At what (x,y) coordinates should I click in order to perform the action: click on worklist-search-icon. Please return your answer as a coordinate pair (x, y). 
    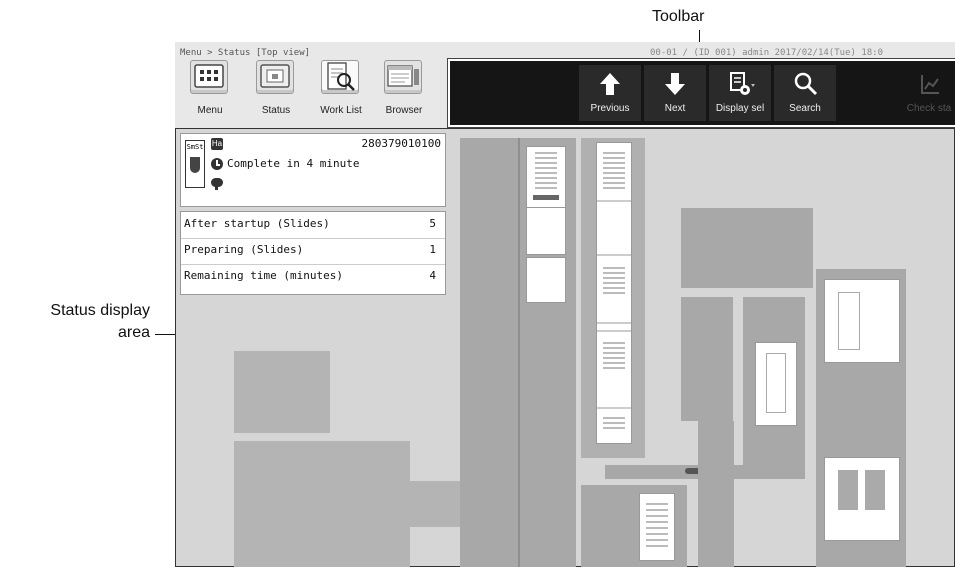
    Looking at the image, I should click on (340, 77).